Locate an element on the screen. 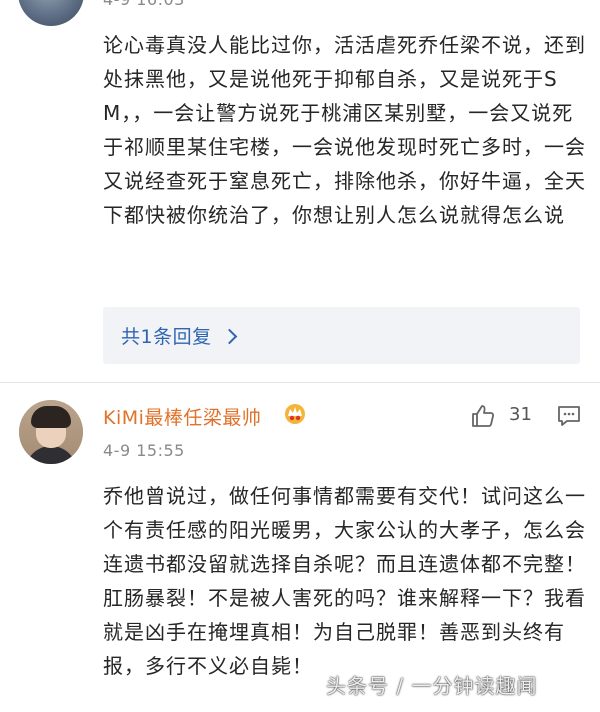 The height and width of the screenshot is (712, 600). comment-timestamp: 4-9 15:55 is located at coordinates (144, 450).